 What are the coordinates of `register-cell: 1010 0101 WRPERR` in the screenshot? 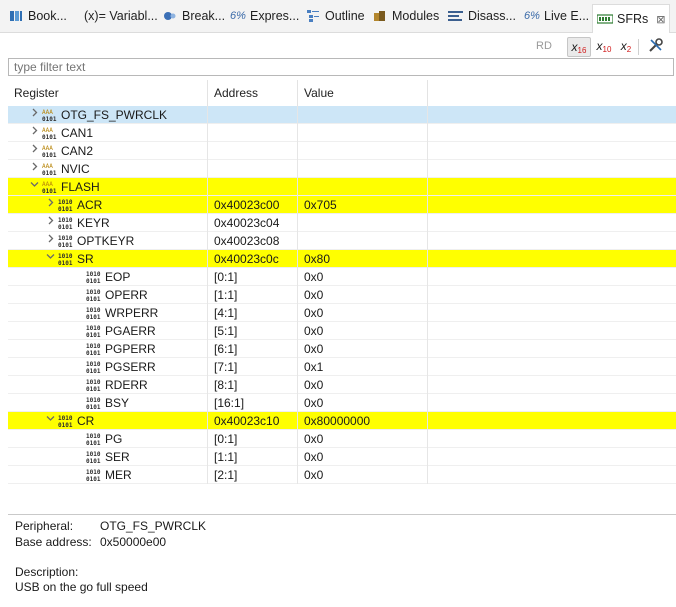 It's located at (108, 313).